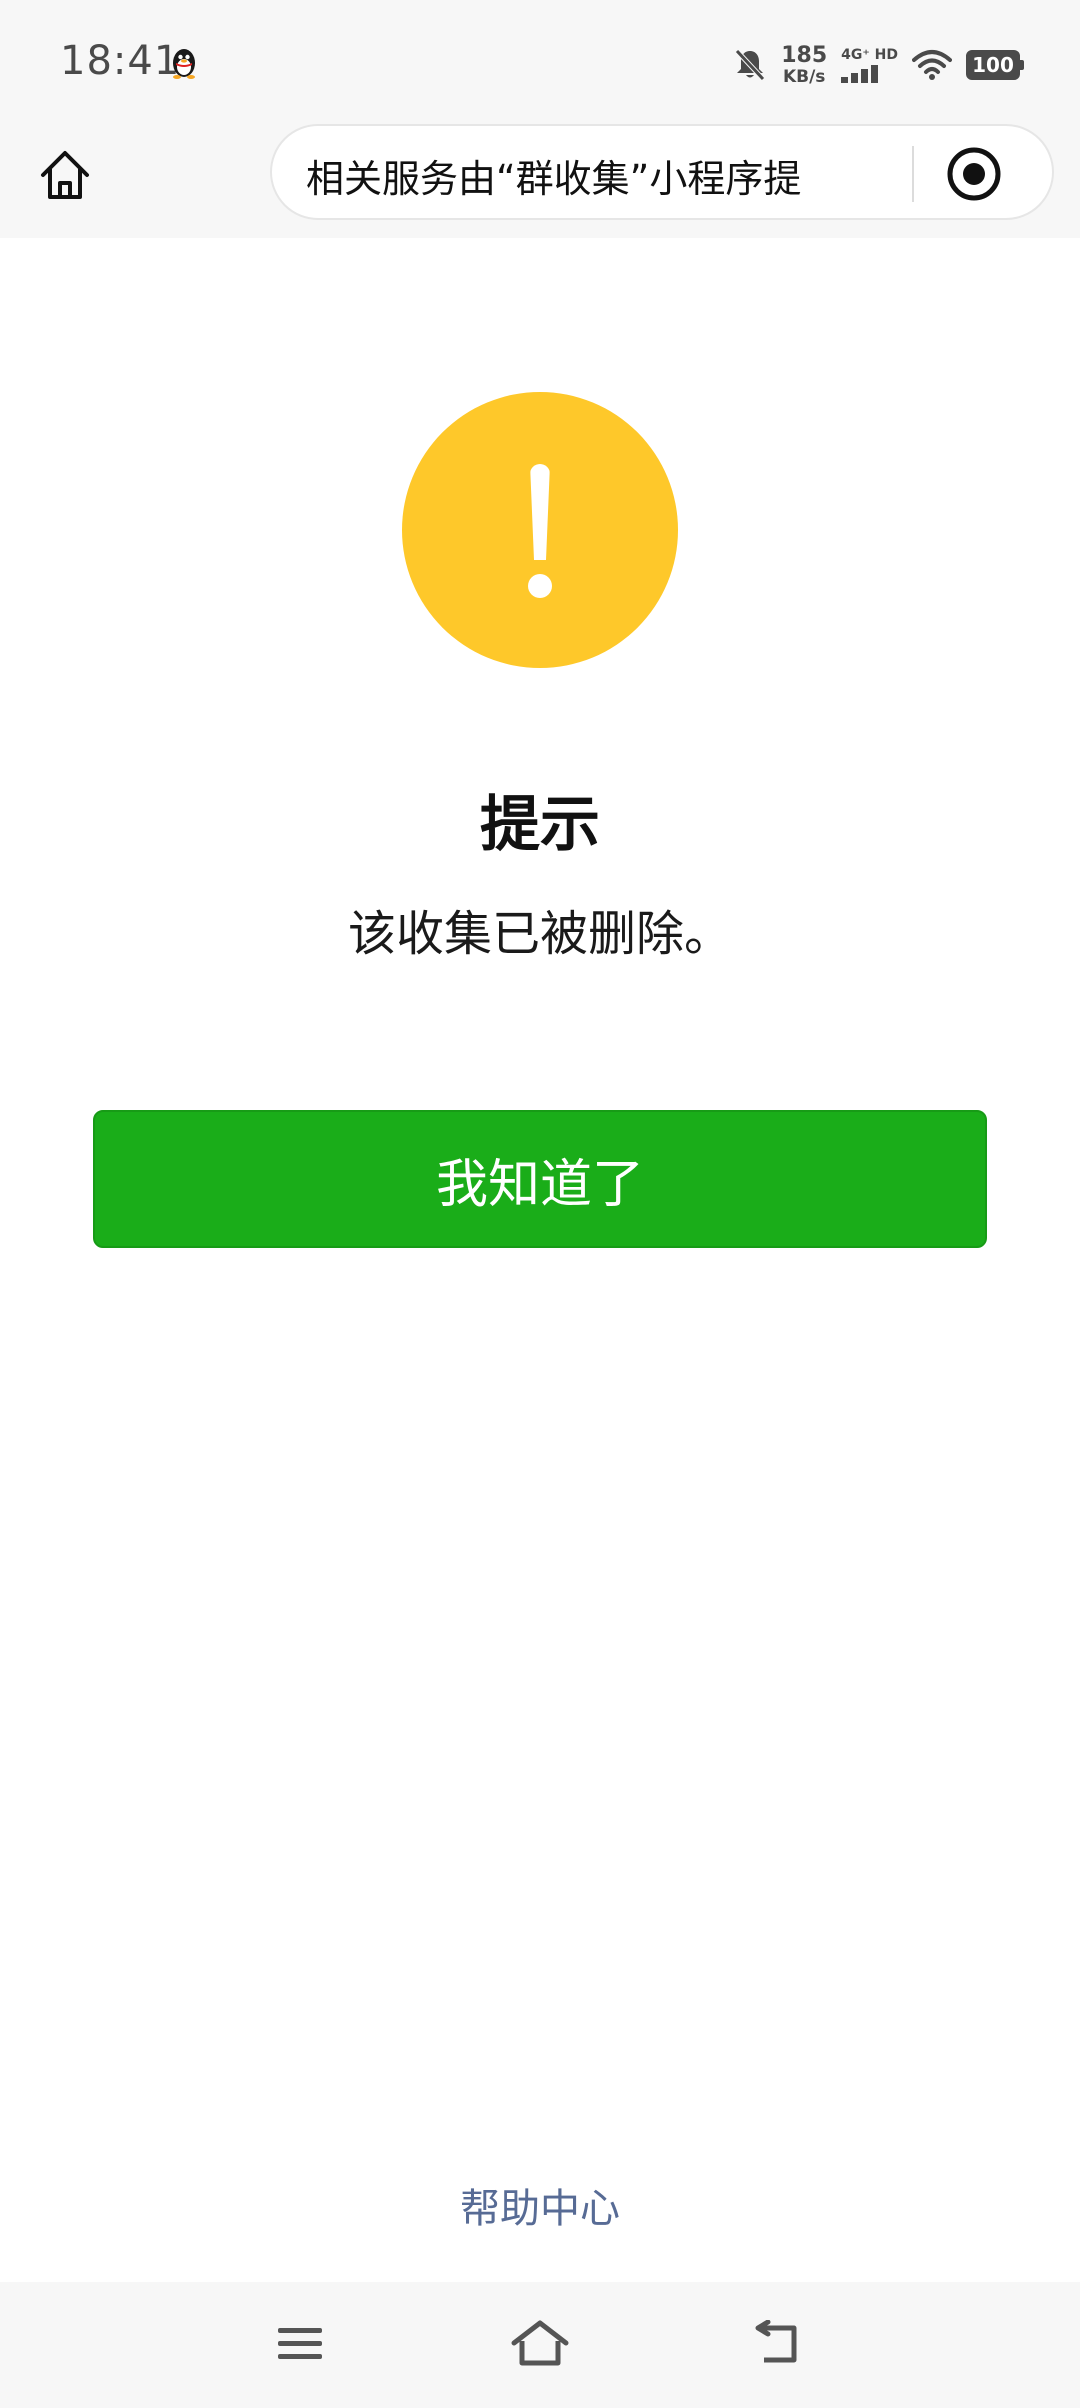 The height and width of the screenshot is (2408, 1080). I want to click on service-capsule: 相关服务由“群收集”小程序提, so click(662, 172).